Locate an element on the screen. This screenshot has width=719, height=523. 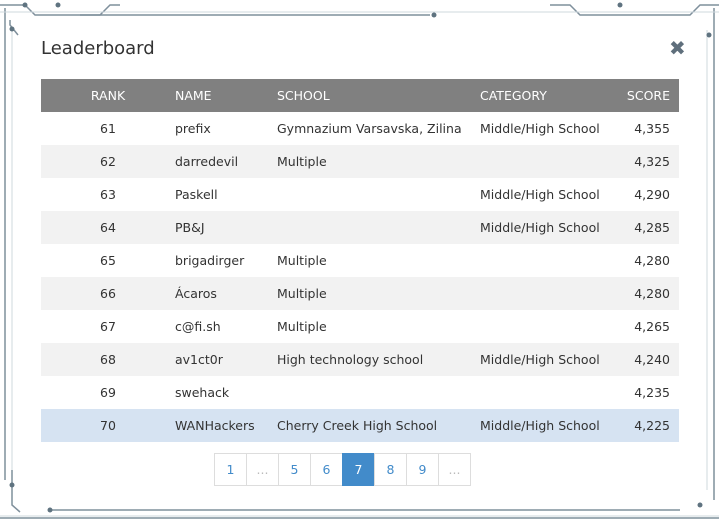
table-row: 67 c@fi.sh Multiple 4,265 is located at coordinates (360, 326).